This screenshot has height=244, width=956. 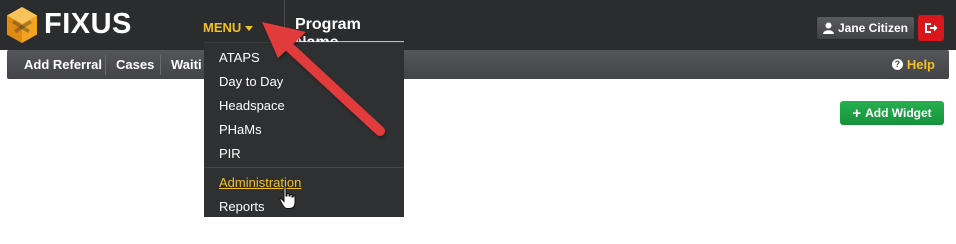 I want to click on menu-item-day-to-day: Day to Day, so click(x=251, y=81).